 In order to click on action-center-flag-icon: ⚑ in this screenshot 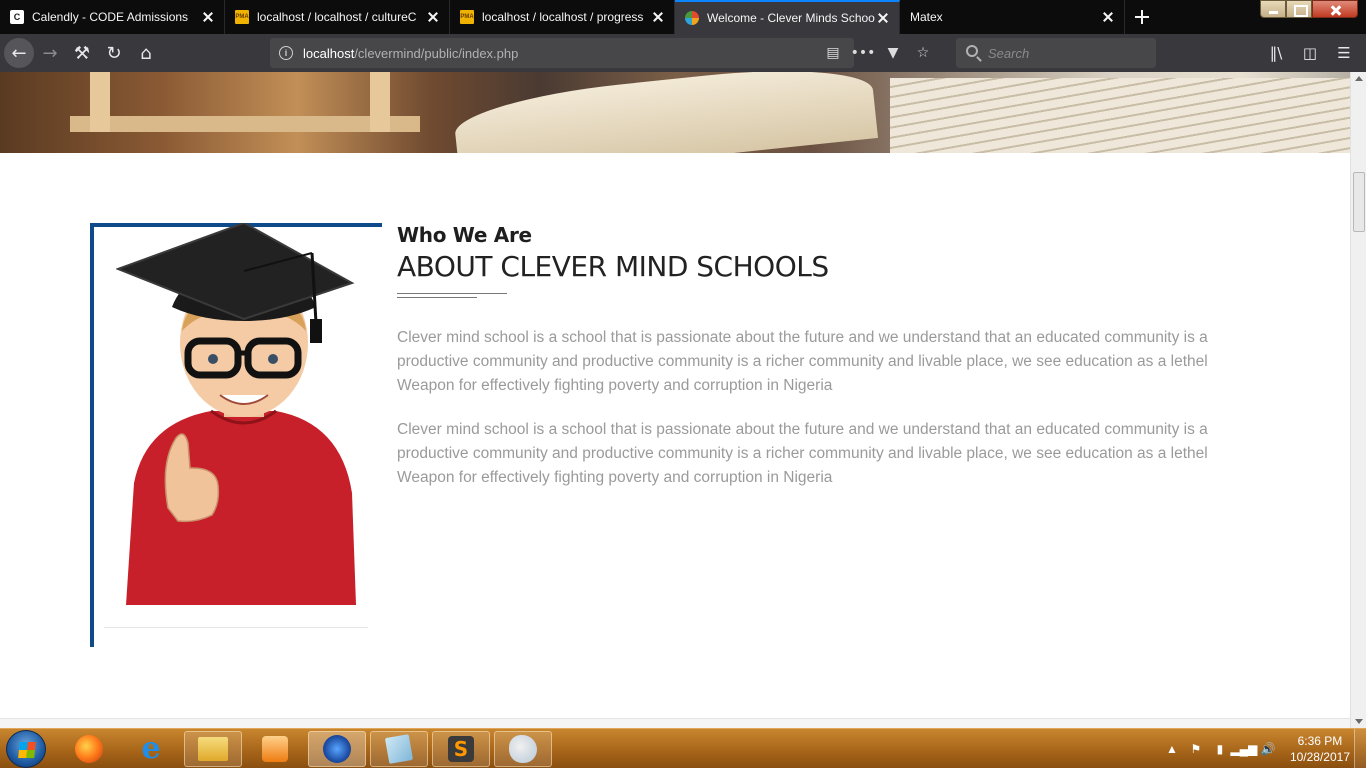, I will do `click(1196, 749)`.